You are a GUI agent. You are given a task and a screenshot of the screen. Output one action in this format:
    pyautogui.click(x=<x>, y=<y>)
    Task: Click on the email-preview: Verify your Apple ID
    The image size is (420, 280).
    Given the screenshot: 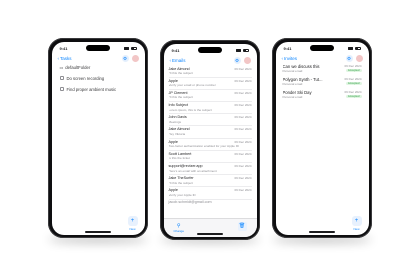 What is the action you would take?
    pyautogui.click(x=182, y=194)
    